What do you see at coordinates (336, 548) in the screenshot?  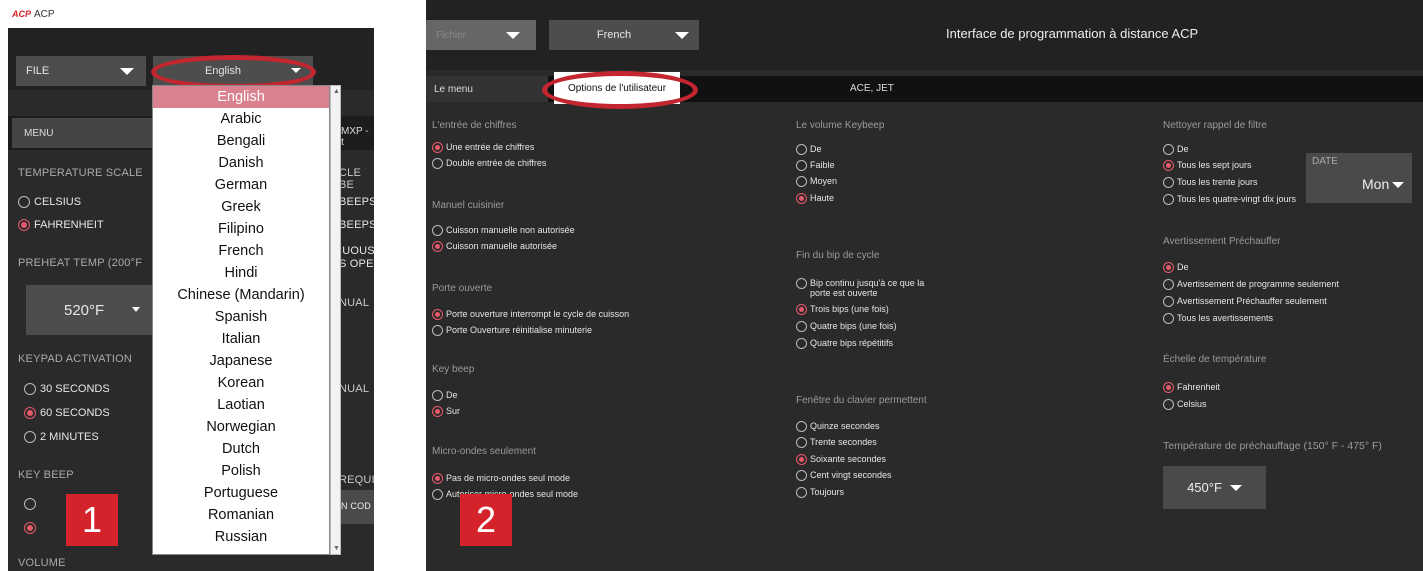 I see `scroll-down-icon: ▼` at bounding box center [336, 548].